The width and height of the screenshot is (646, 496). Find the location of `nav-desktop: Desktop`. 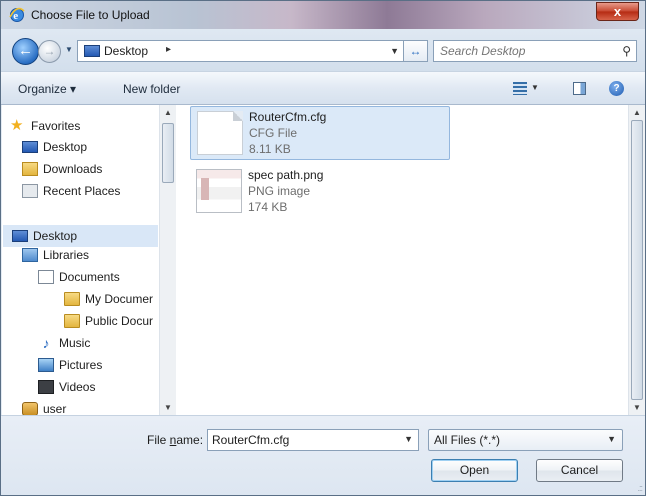

nav-desktop: Desktop is located at coordinates (80, 236).